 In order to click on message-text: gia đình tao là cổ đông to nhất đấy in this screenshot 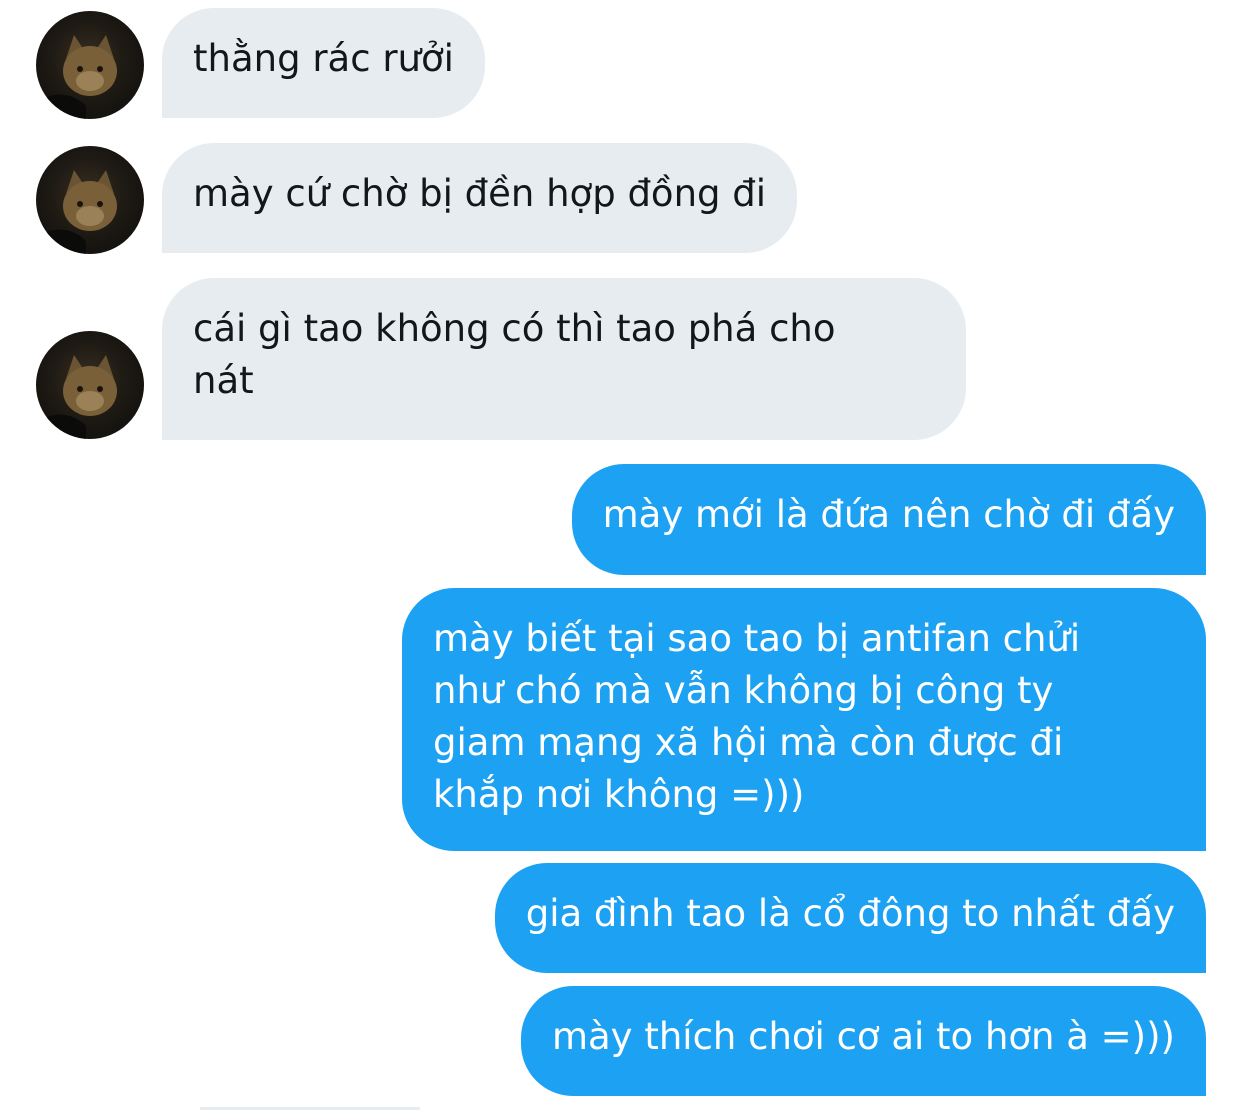, I will do `click(850, 913)`.